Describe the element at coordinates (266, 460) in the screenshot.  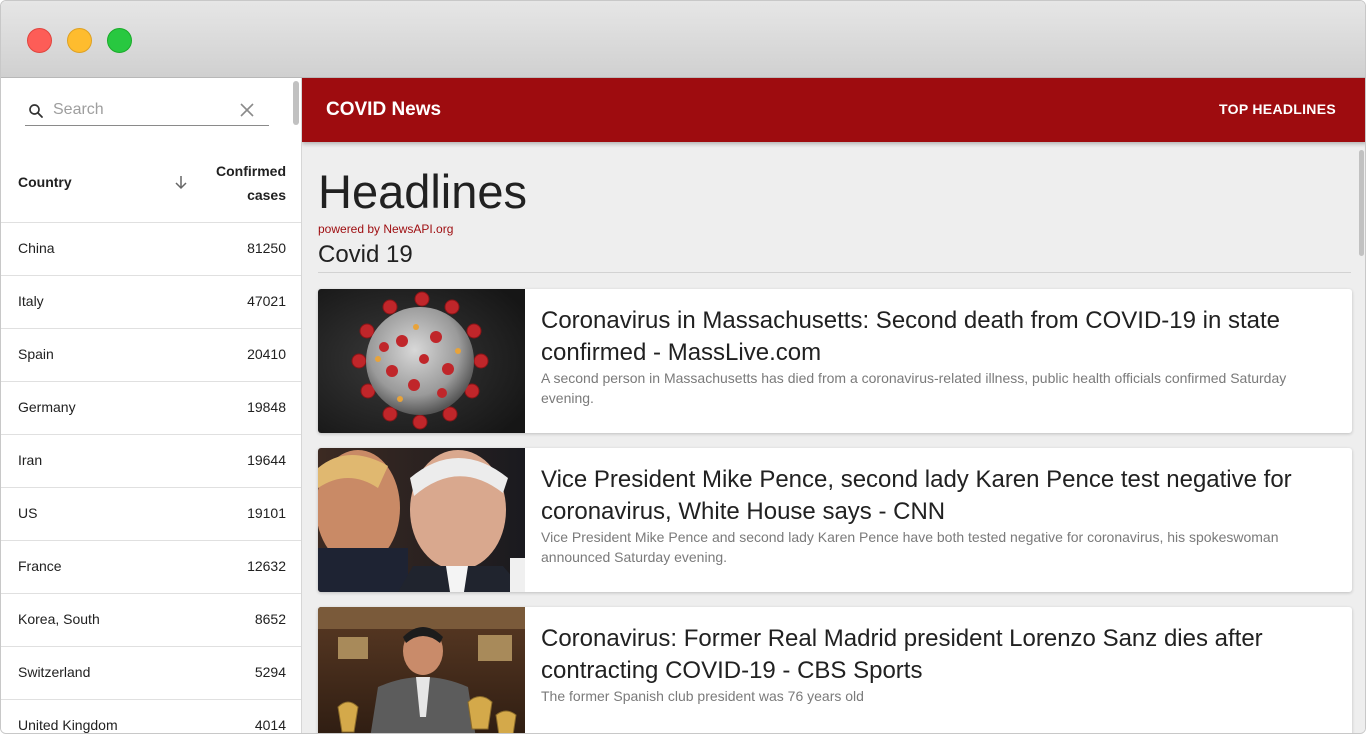
I see `cases-cell: 19644` at that location.